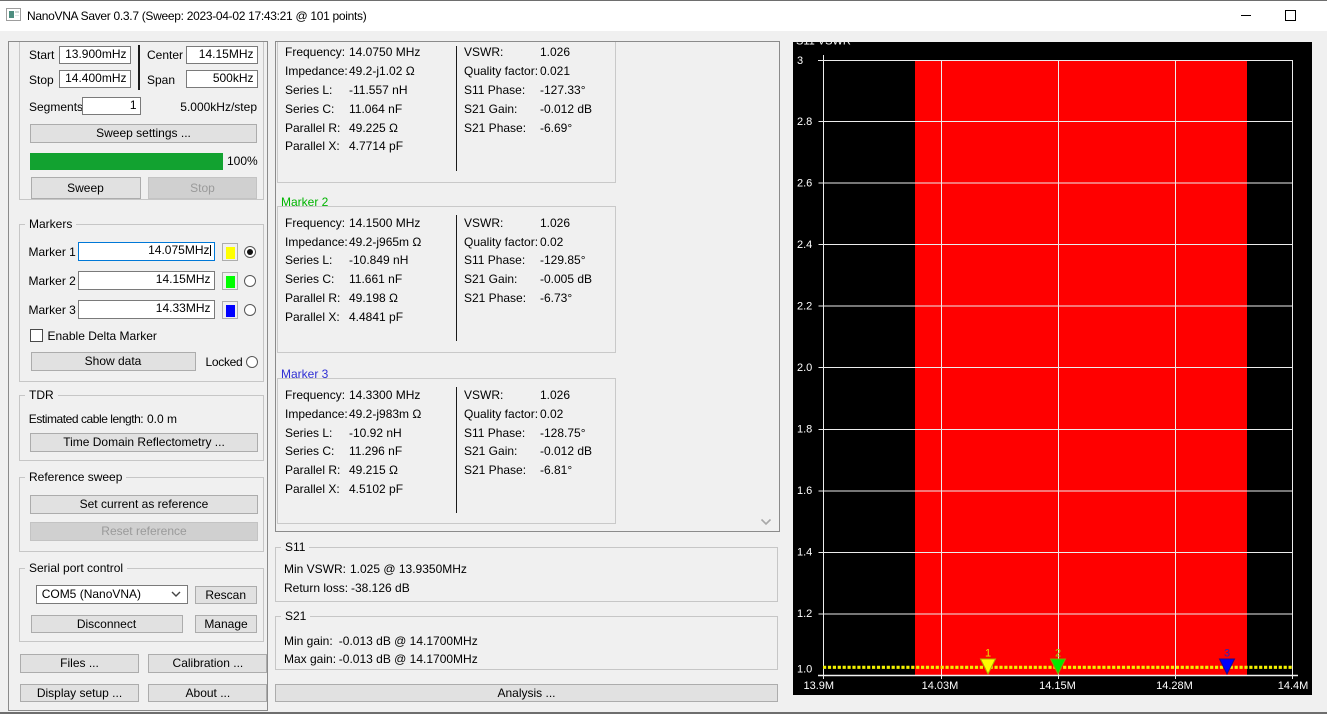  What do you see at coordinates (804, 491) in the screenshot?
I see `svg-text: 1.6` at bounding box center [804, 491].